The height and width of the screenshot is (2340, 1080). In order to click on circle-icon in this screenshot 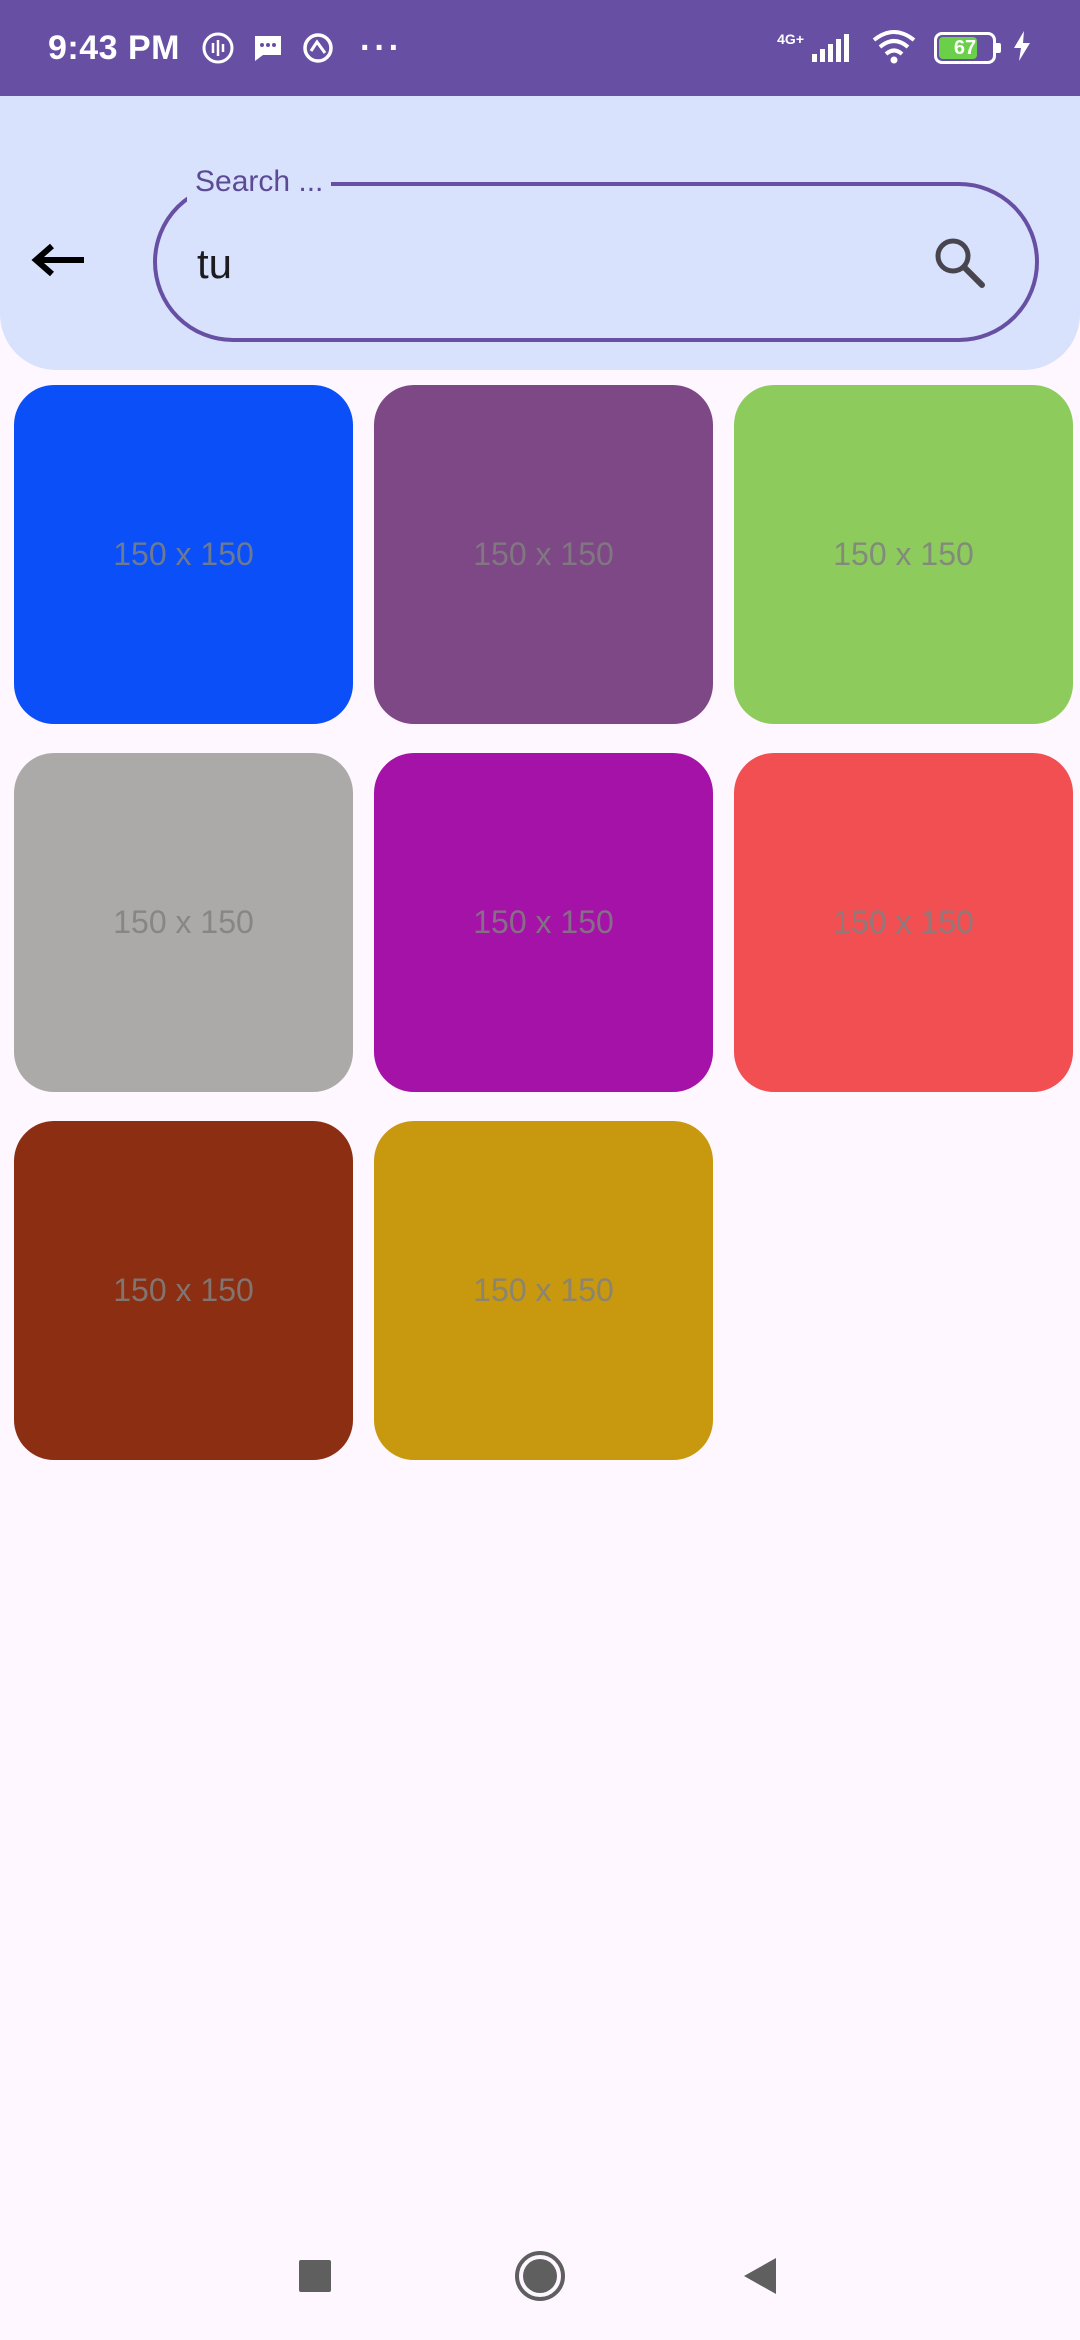, I will do `click(540, 2276)`.